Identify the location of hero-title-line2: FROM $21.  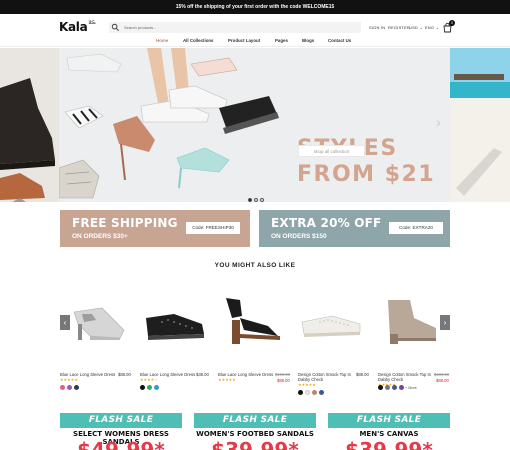
(366, 174).